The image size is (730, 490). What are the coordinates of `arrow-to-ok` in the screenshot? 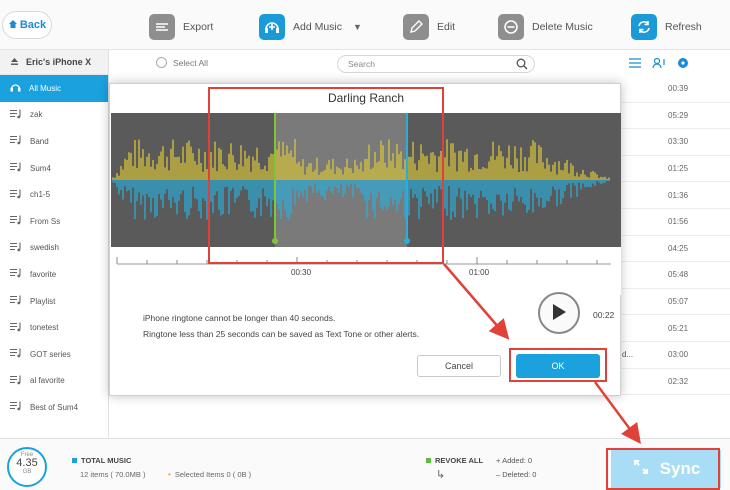 It's located at (476, 301).